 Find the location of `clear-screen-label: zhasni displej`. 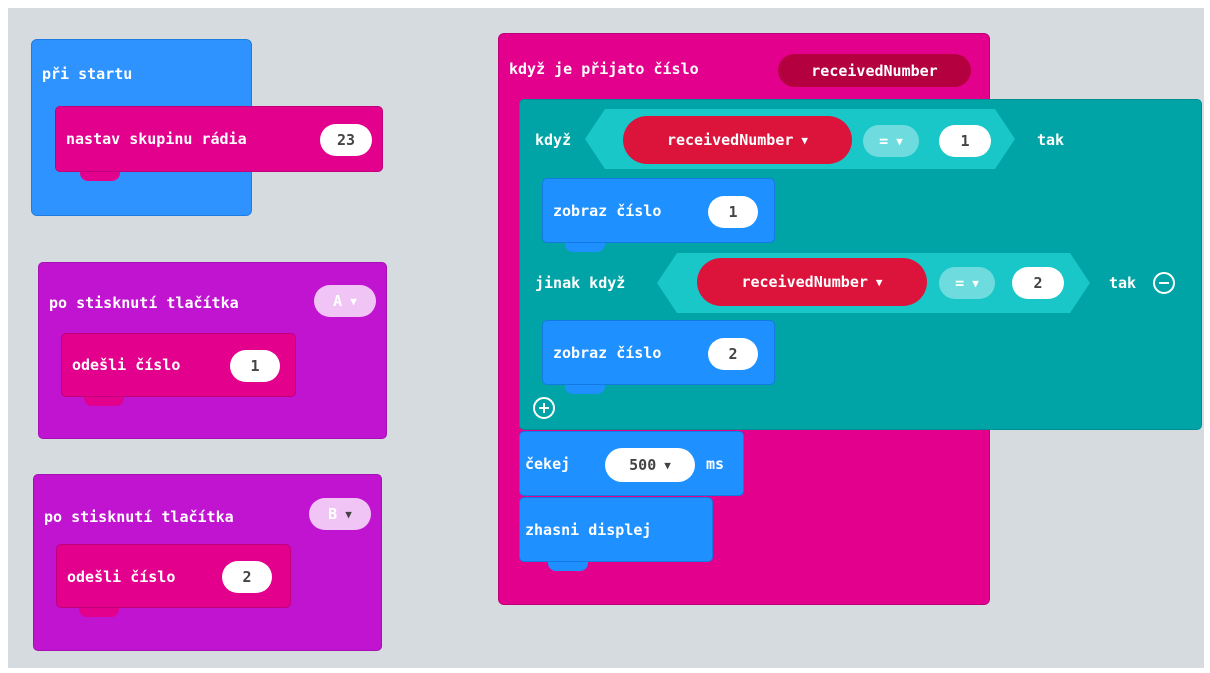

clear-screen-label: zhasni displej is located at coordinates (588, 530).